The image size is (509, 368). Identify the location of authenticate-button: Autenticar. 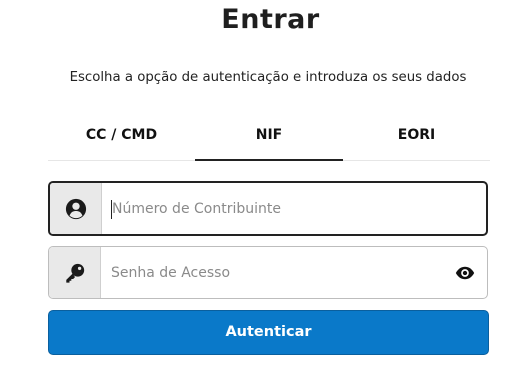
(268, 332).